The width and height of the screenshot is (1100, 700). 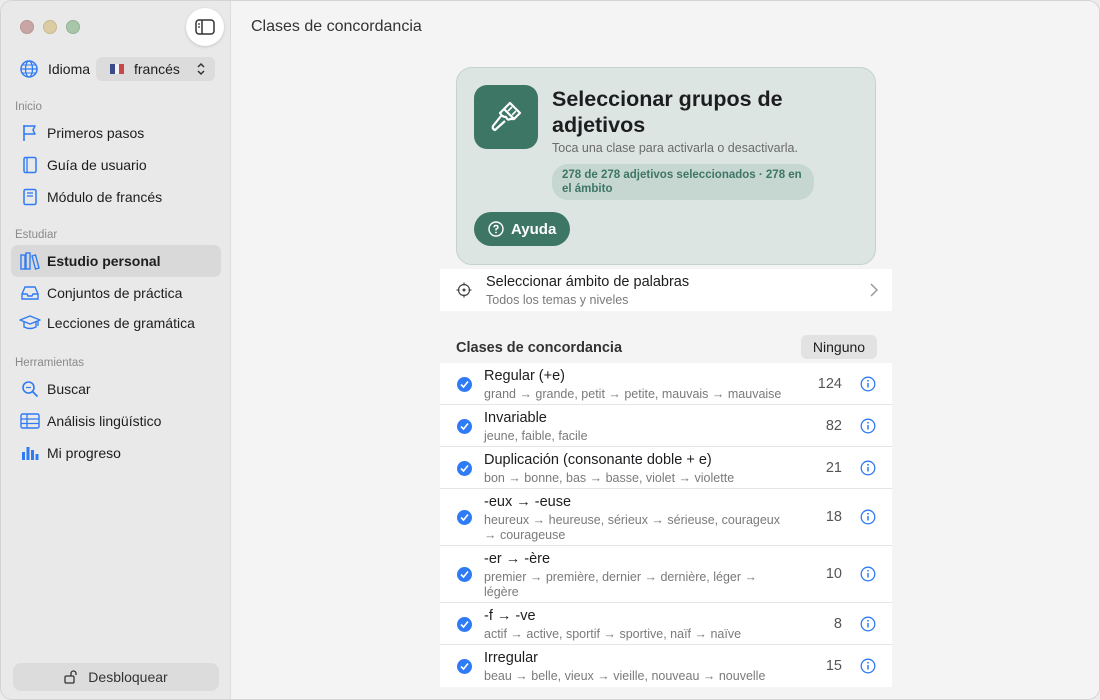 What do you see at coordinates (30, 165) in the screenshot?
I see `book-icon` at bounding box center [30, 165].